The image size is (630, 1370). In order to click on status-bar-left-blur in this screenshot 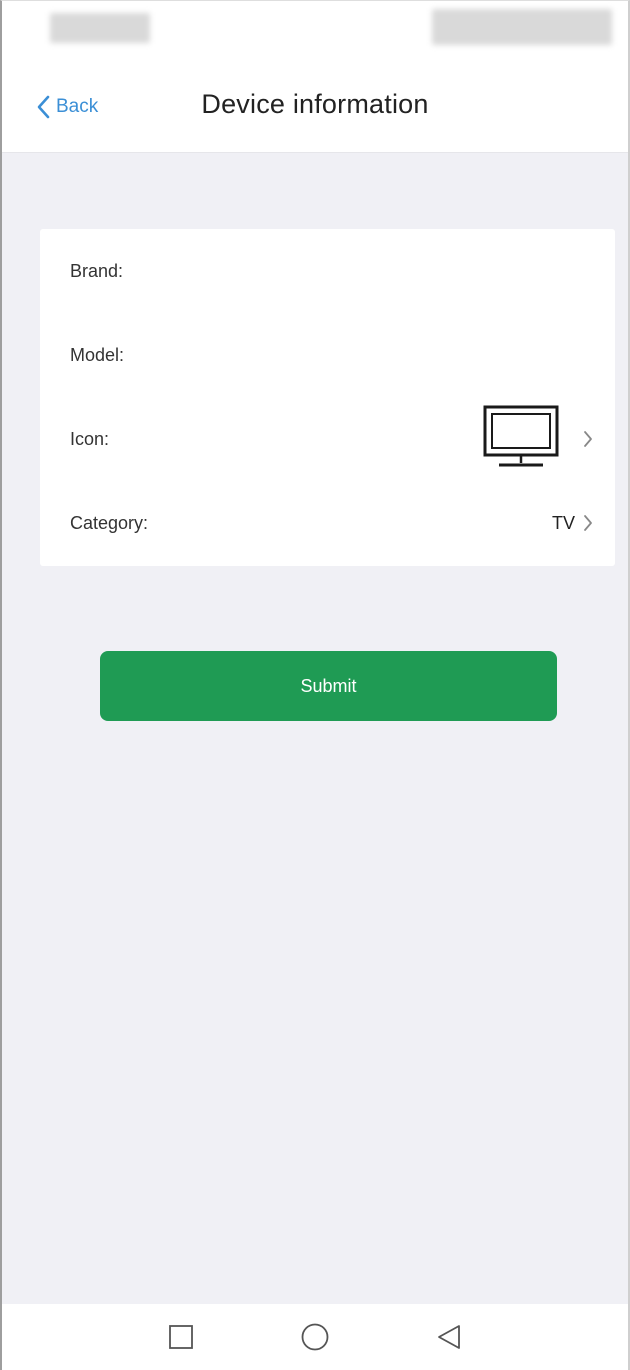, I will do `click(100, 28)`.